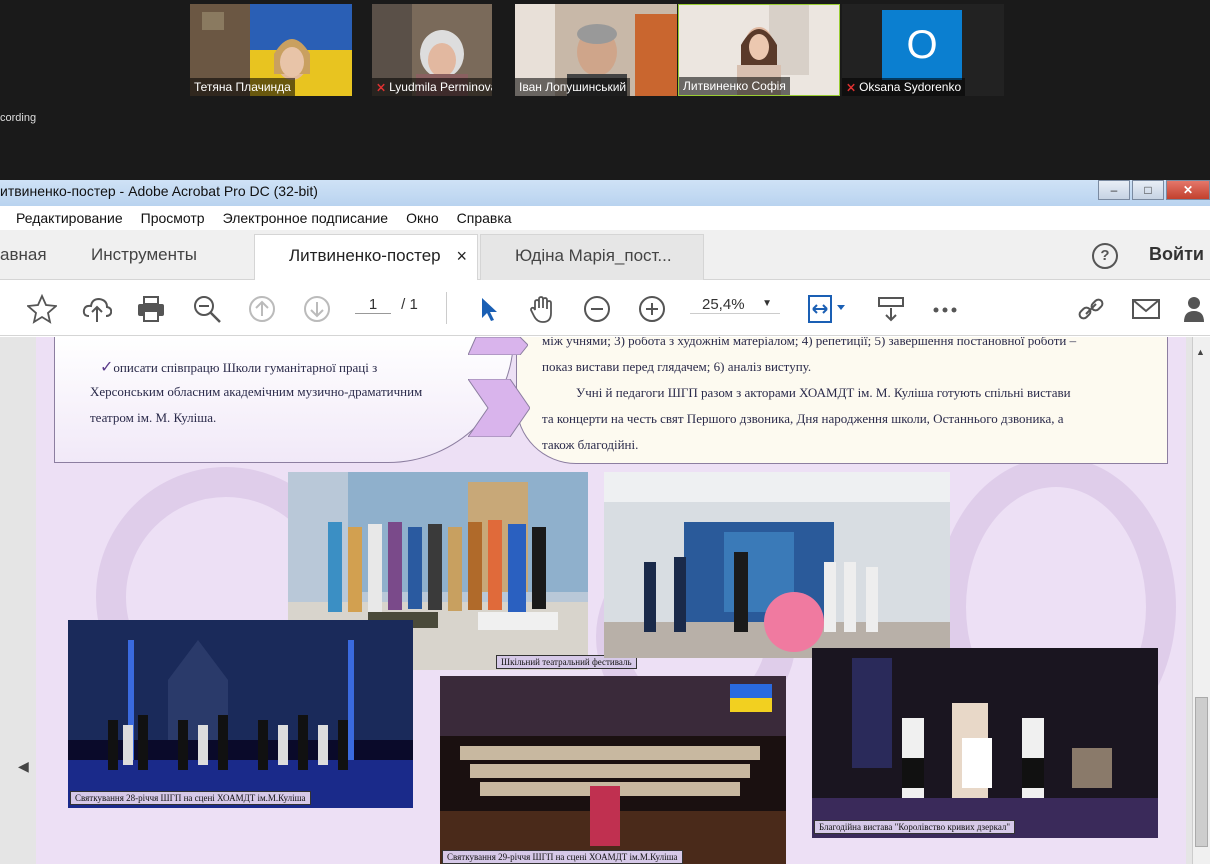  I want to click on participant-tile: ⨯ Lyudmila Perminova, so click(432, 50).